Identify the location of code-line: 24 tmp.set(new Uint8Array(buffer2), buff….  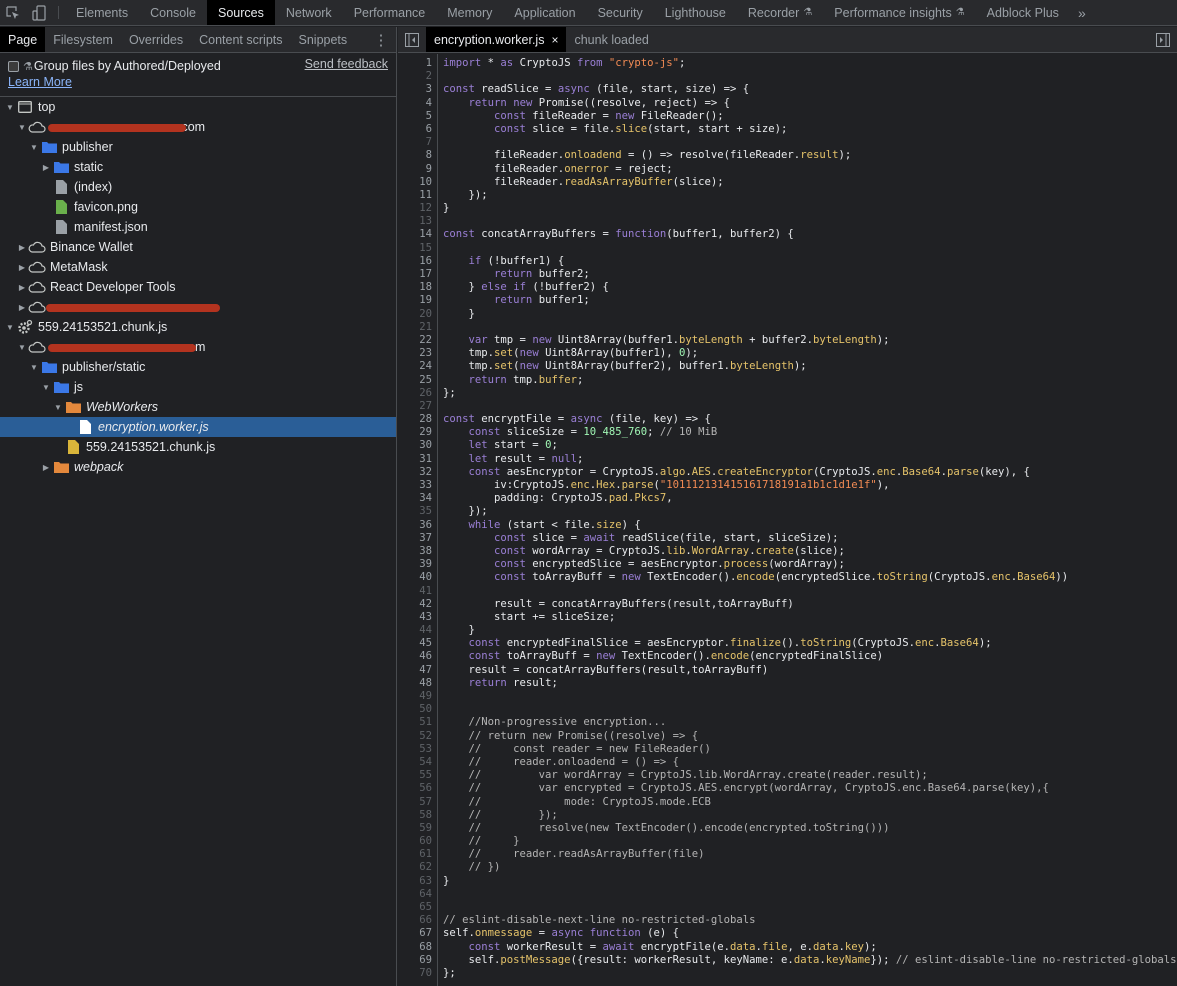
(787, 366).